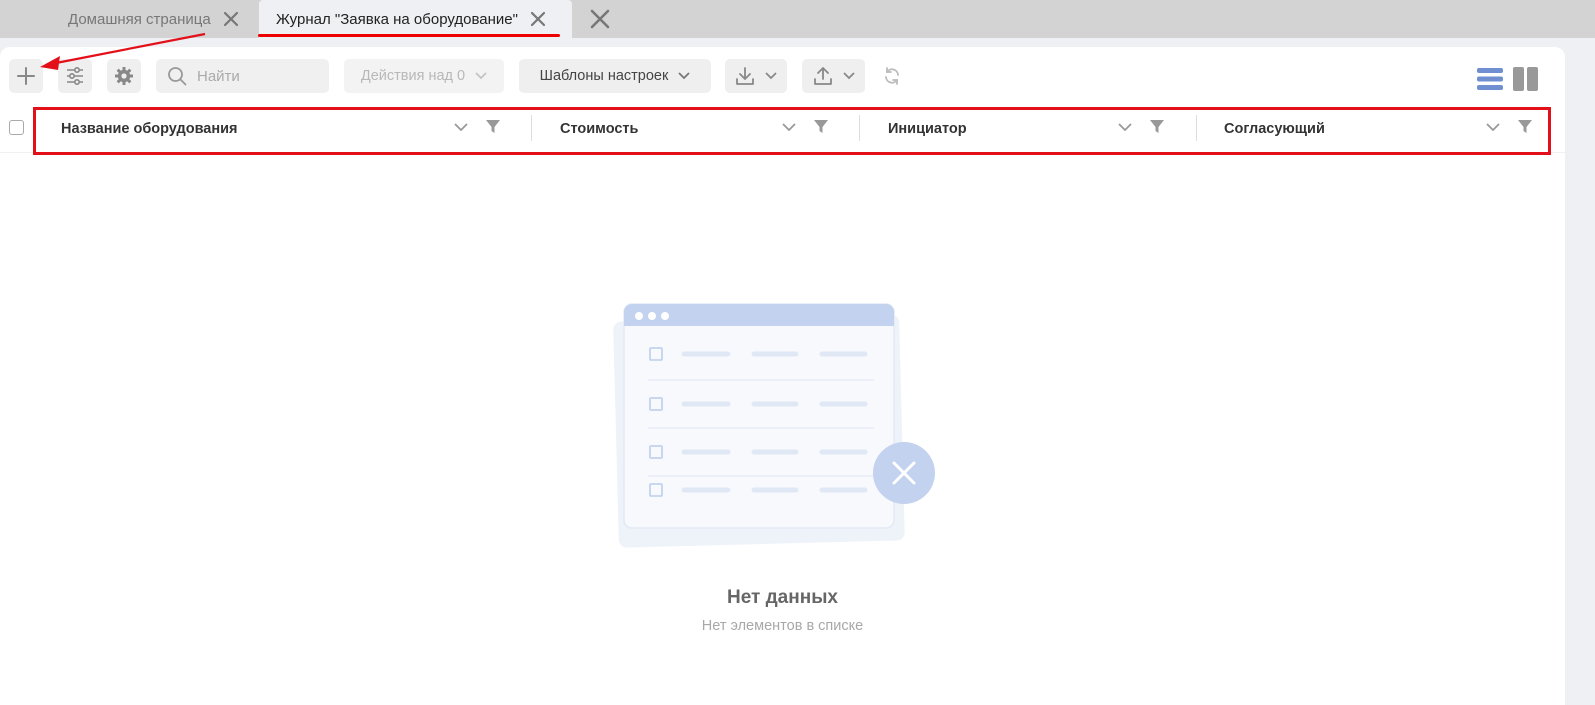 Image resolution: width=1595 pixels, height=705 pixels. I want to click on tab-journal: Журнал "Заявка на оборудование", so click(415, 19).